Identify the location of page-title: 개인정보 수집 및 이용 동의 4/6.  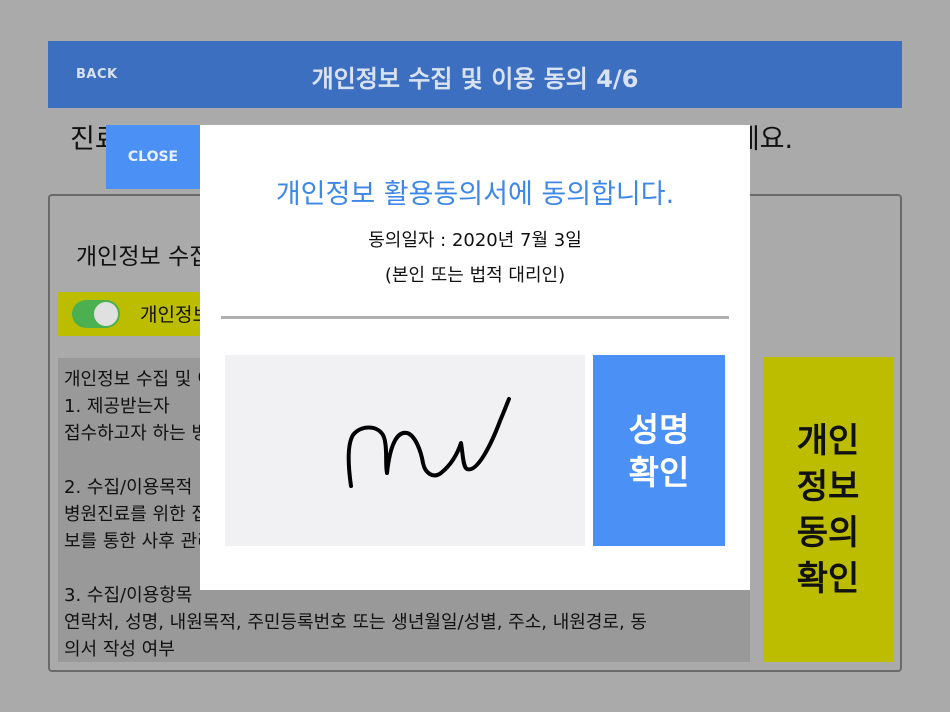
(475, 79).